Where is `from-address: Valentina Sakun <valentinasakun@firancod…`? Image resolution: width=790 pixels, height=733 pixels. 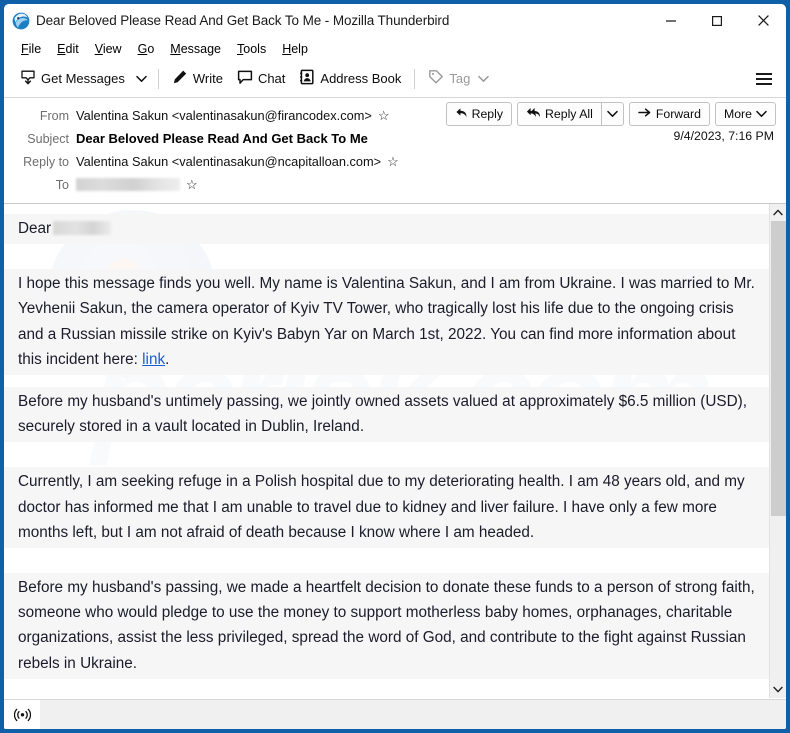 from-address: Valentina Sakun <valentinasakun@firancod… is located at coordinates (224, 115).